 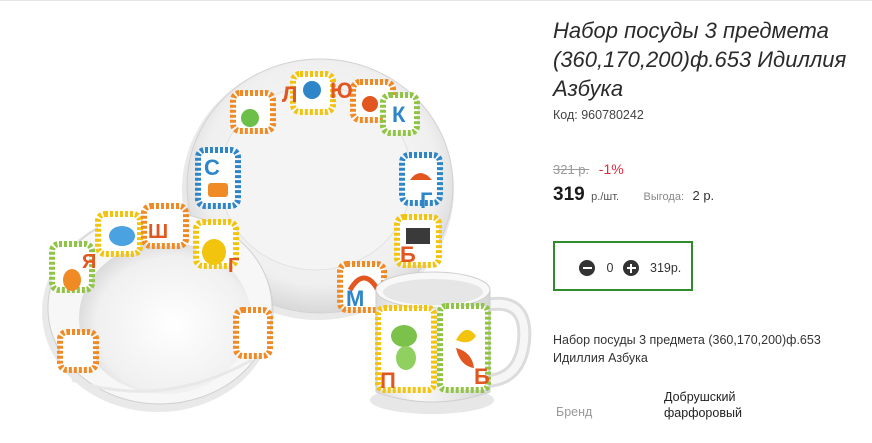 What do you see at coordinates (631, 268) in the screenshot?
I see `increase-quantity-button` at bounding box center [631, 268].